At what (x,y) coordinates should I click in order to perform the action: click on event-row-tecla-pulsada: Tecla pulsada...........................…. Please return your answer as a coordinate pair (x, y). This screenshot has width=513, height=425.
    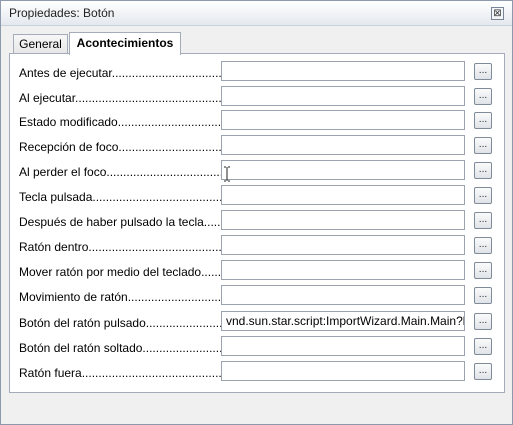
    Looking at the image, I should click on (257, 196).